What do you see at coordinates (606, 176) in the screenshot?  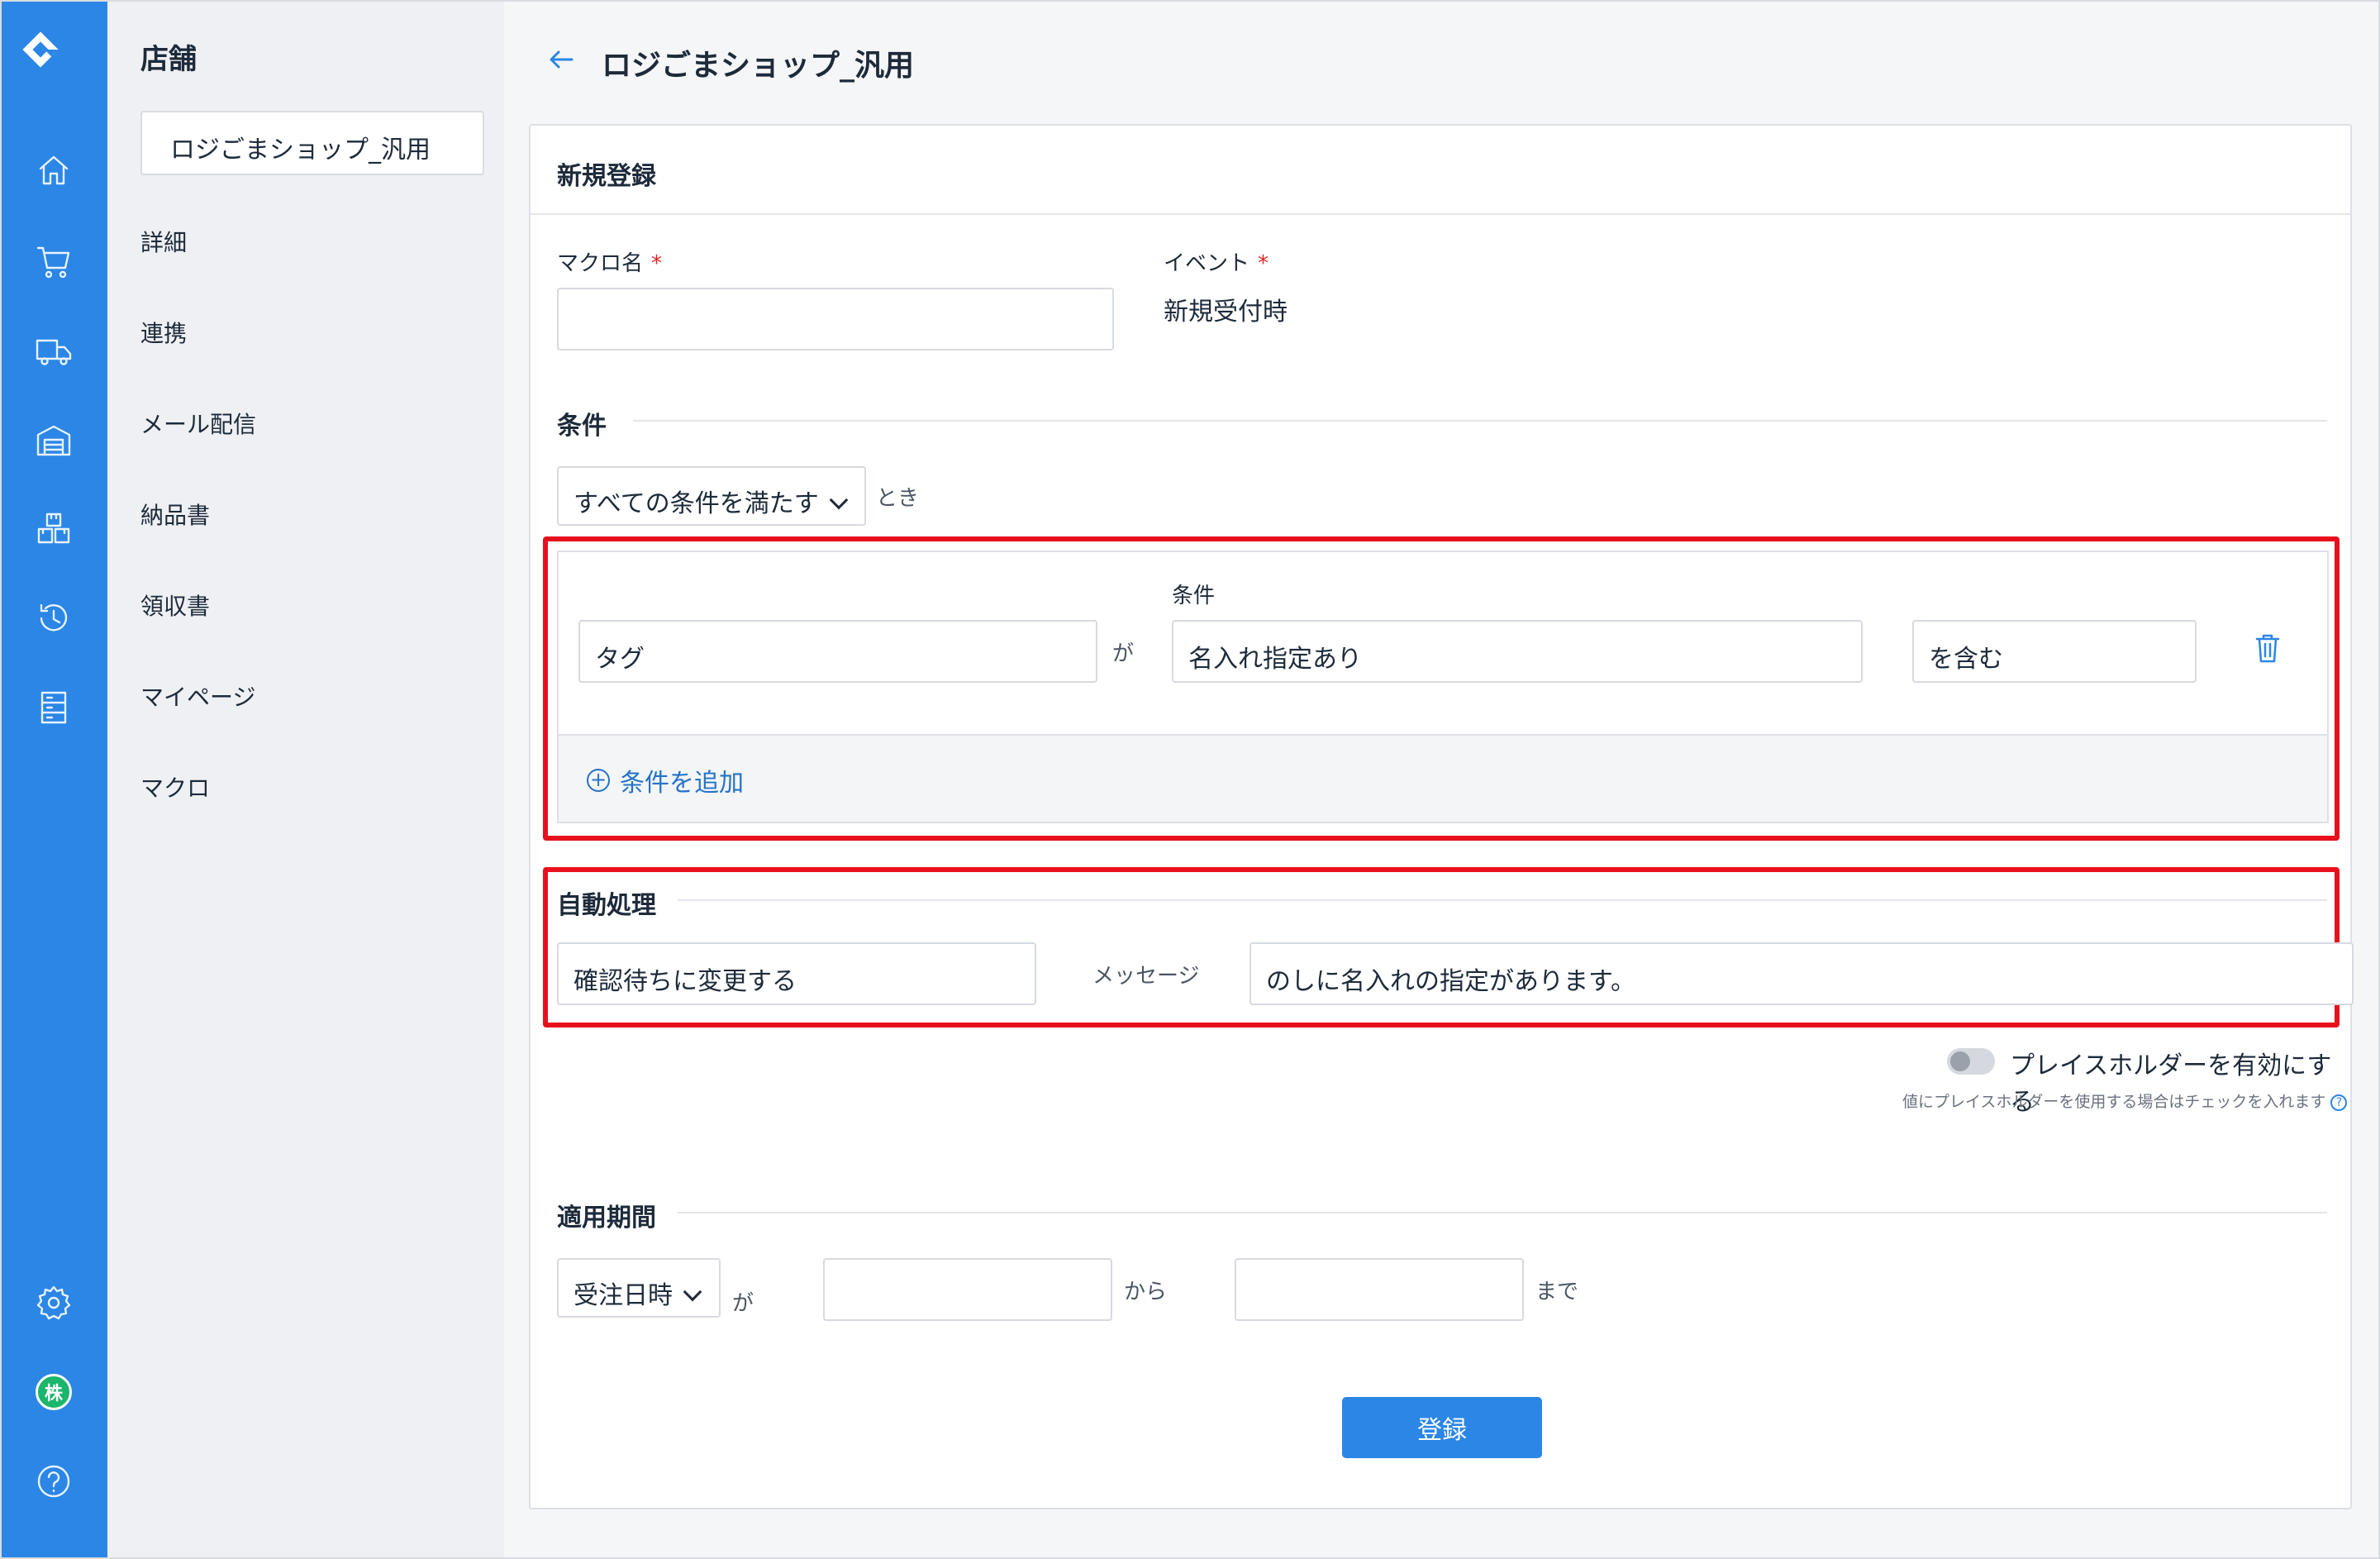 I see `card-title: 新規登録` at bounding box center [606, 176].